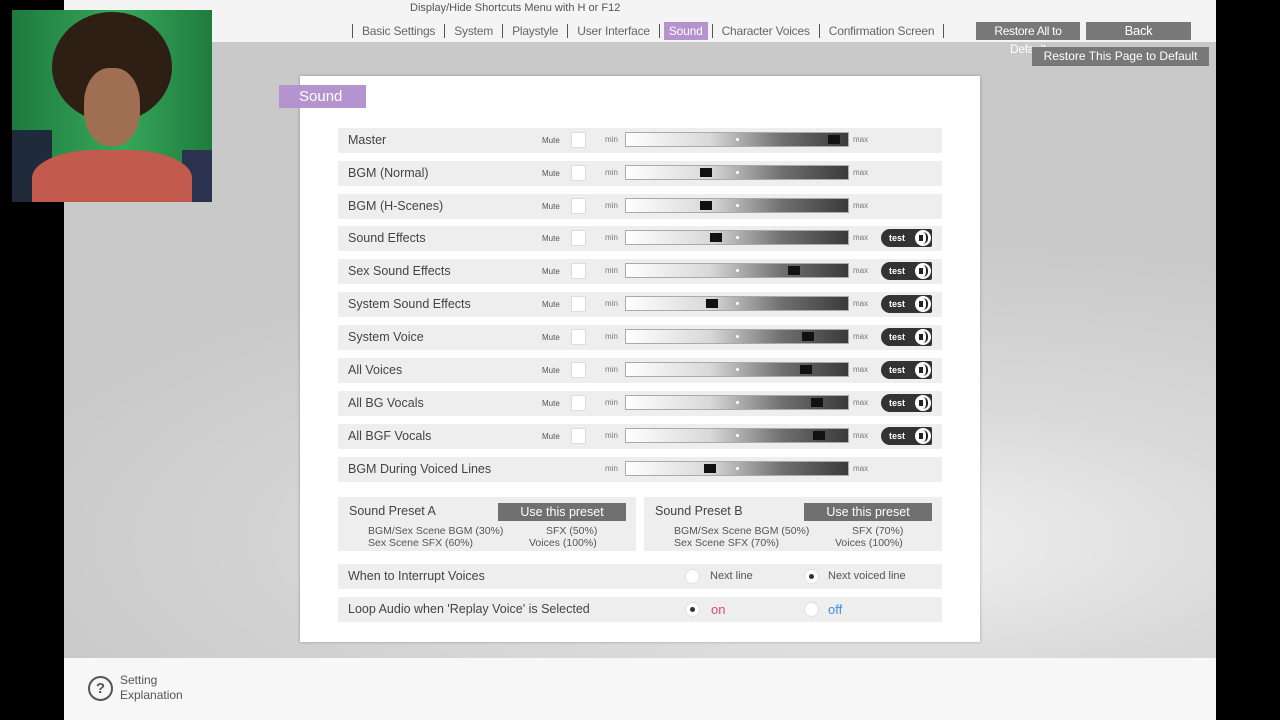 This screenshot has width=1280, height=720. What do you see at coordinates (398, 31) in the screenshot?
I see `tab-basic-settings: Basic Settings` at bounding box center [398, 31].